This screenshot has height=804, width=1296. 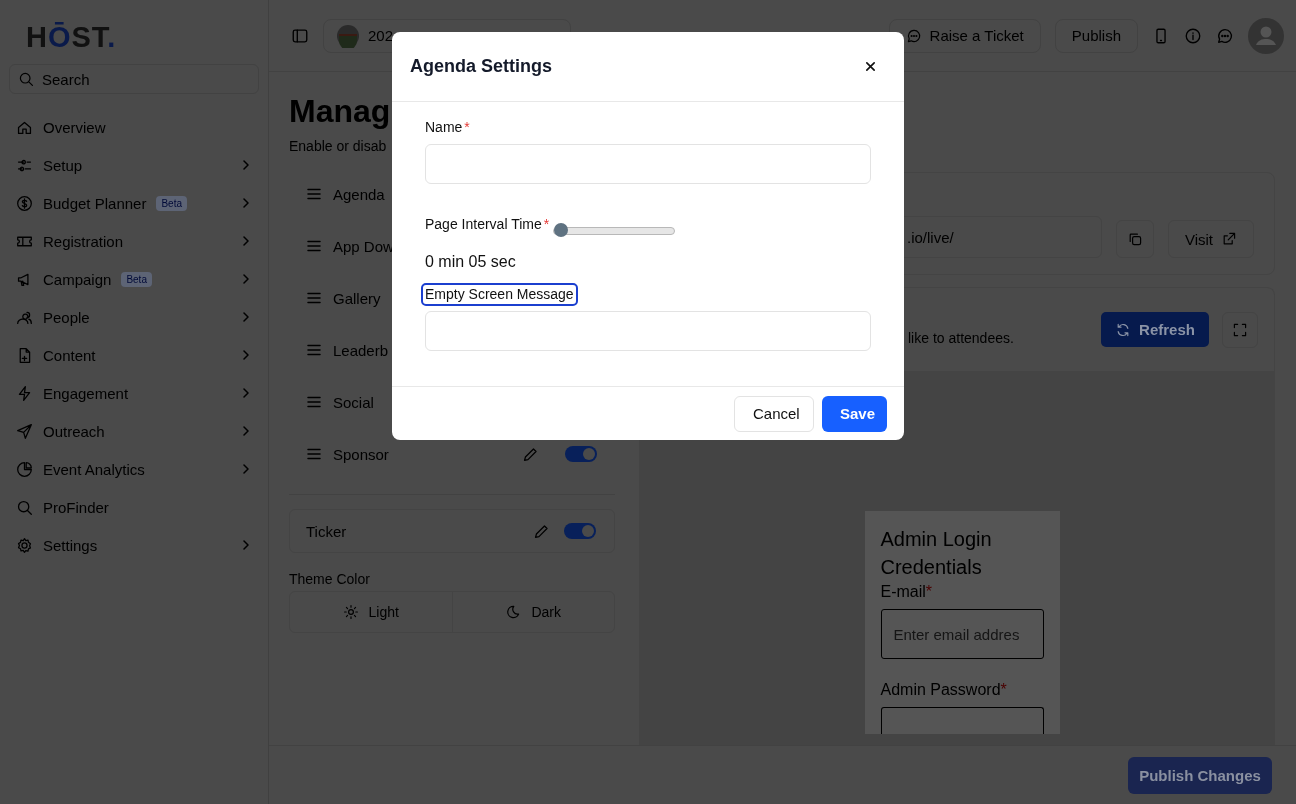 I want to click on dialog-title: Agenda Settings, so click(x=481, y=66).